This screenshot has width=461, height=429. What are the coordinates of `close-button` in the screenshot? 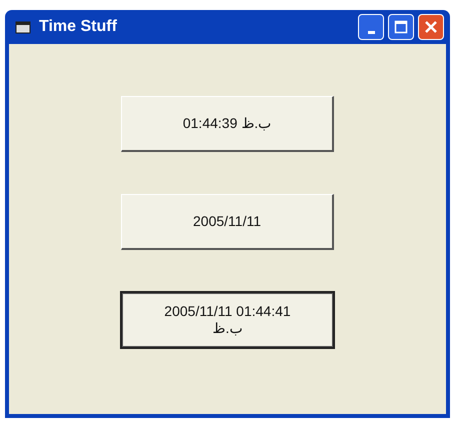 It's located at (431, 27).